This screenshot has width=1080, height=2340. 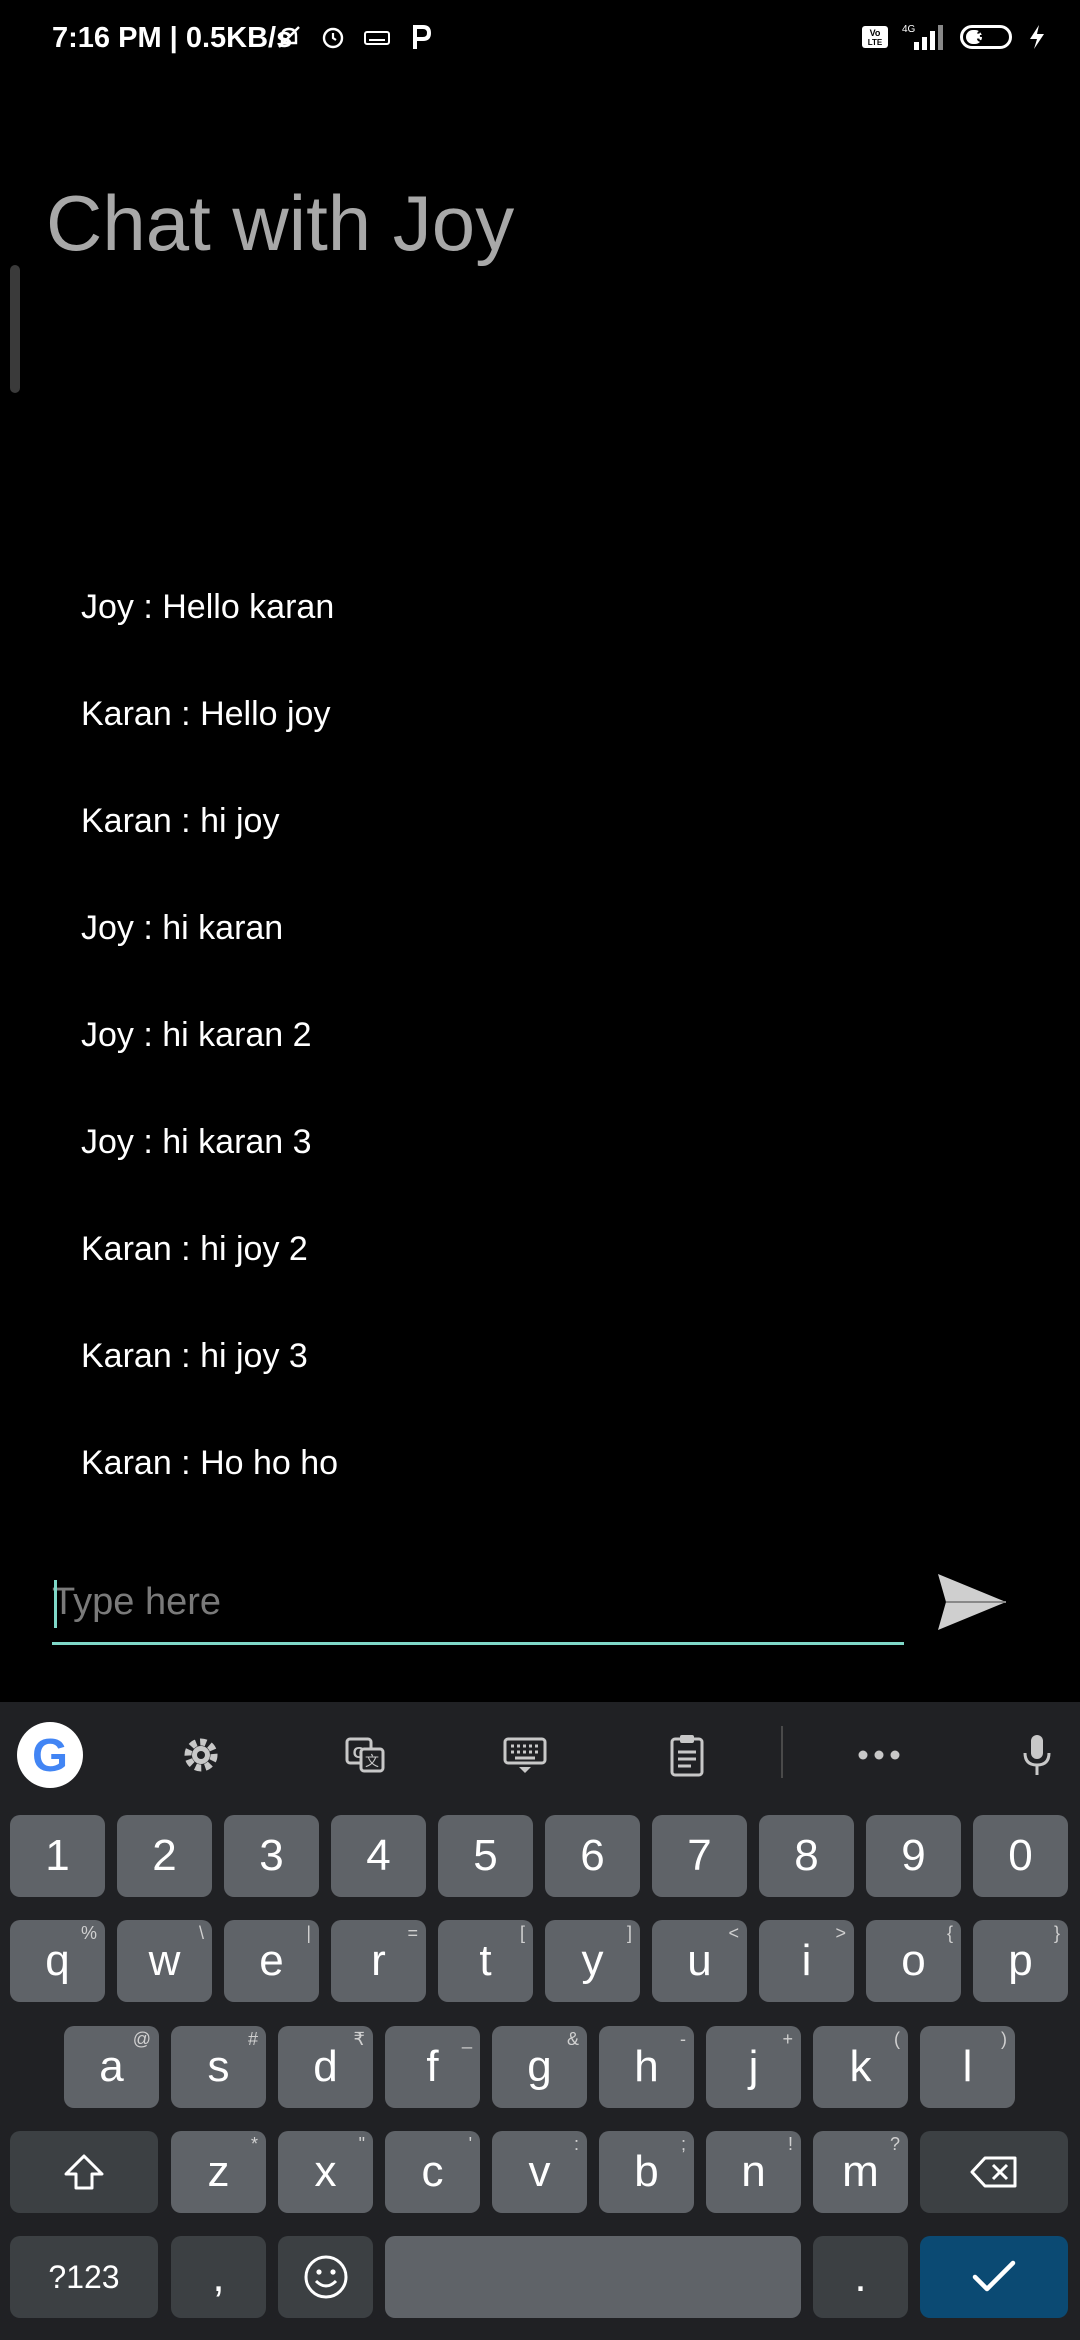 What do you see at coordinates (485, 1856) in the screenshot?
I see `key-5: 5` at bounding box center [485, 1856].